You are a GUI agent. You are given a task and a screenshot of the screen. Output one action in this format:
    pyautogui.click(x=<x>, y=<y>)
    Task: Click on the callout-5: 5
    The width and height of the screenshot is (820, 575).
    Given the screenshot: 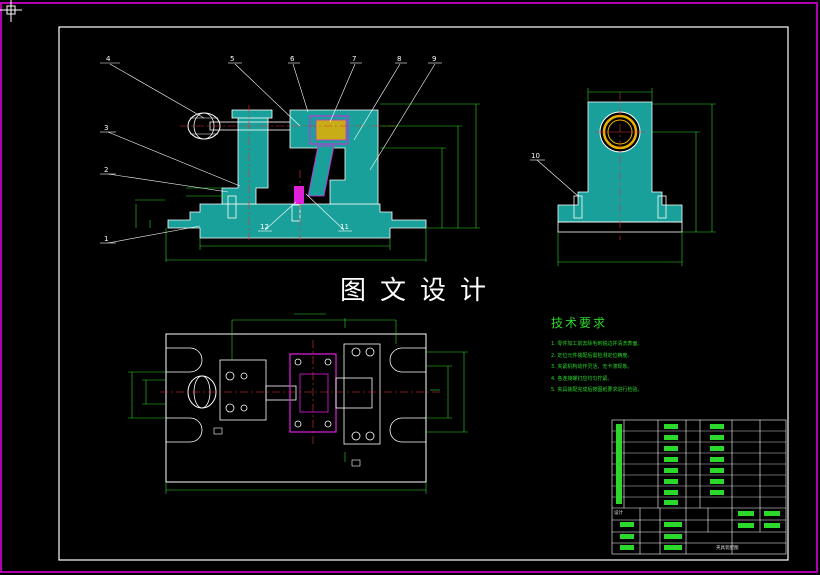 What is the action you would take?
    pyautogui.click(x=232, y=59)
    